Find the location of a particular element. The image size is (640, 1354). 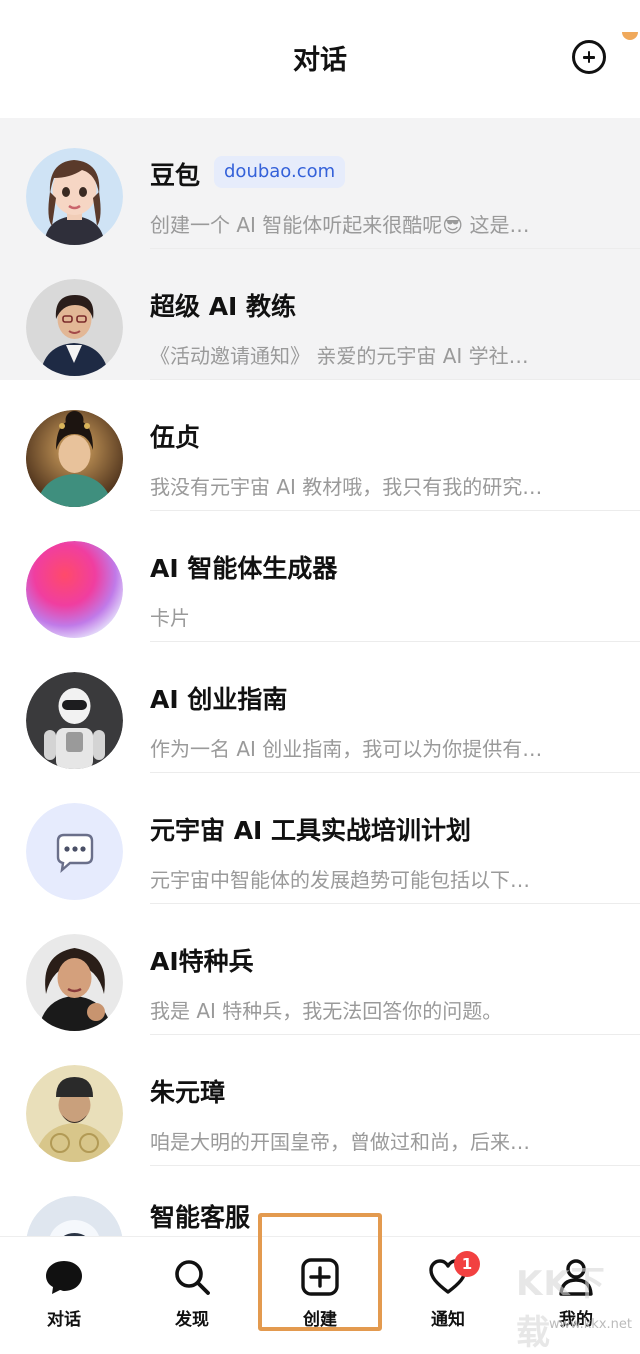

conversation-preview: 我是 AI 特种兵，我无法回答你的问题。 is located at coordinates (326, 1011).